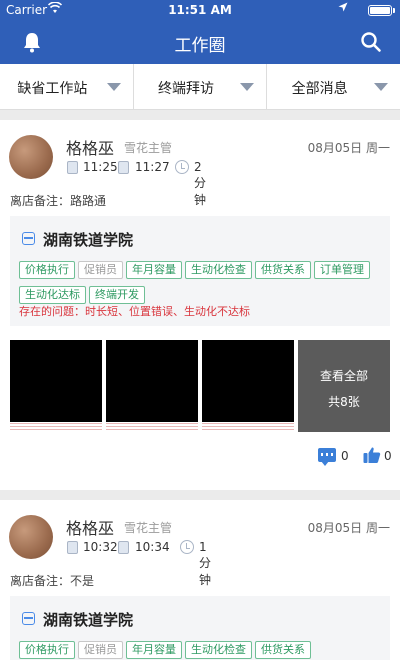 This screenshot has height=660, width=400. I want to click on leave-remark: 离店备注：路路通, so click(58, 201).